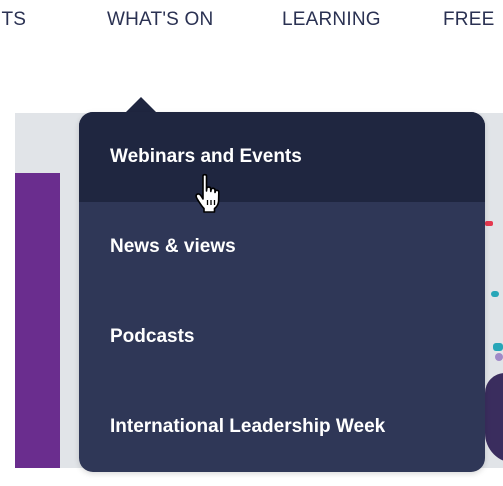 This screenshot has width=503, height=486. What do you see at coordinates (173, 246) in the screenshot?
I see `menu-item-label: News & views` at bounding box center [173, 246].